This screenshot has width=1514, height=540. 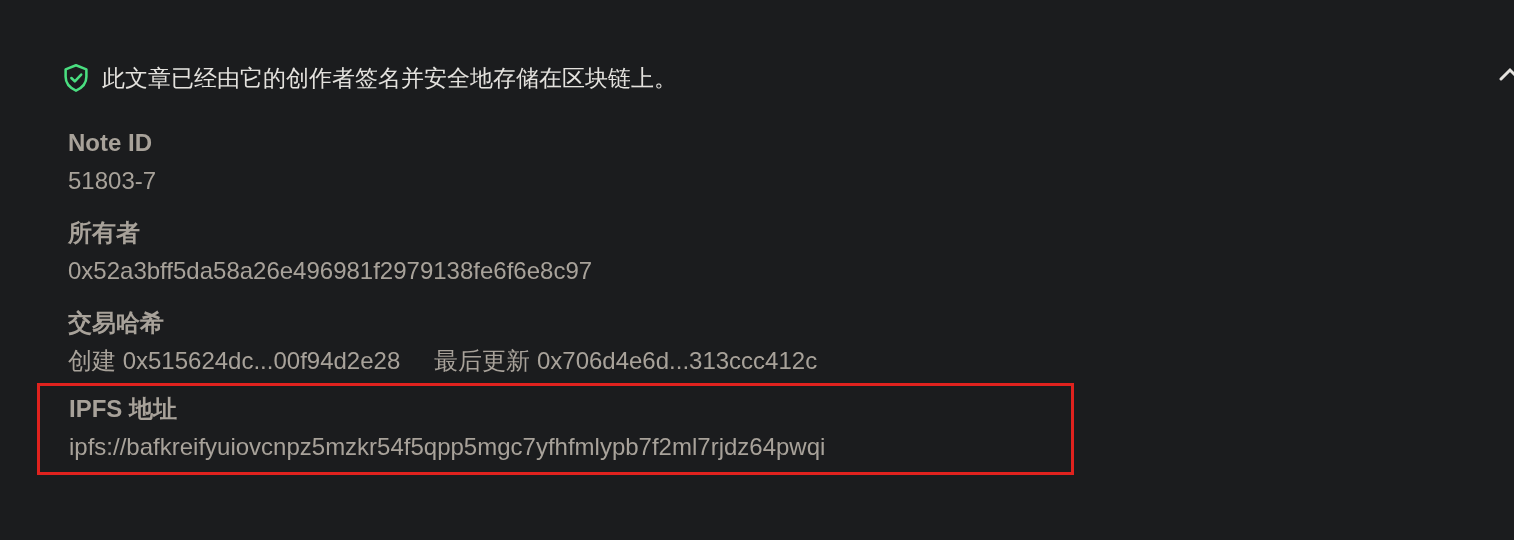 What do you see at coordinates (389, 78) in the screenshot?
I see `signed-notice: 此文章已经由它的创作者签名并安全地存储在区块链上。` at bounding box center [389, 78].